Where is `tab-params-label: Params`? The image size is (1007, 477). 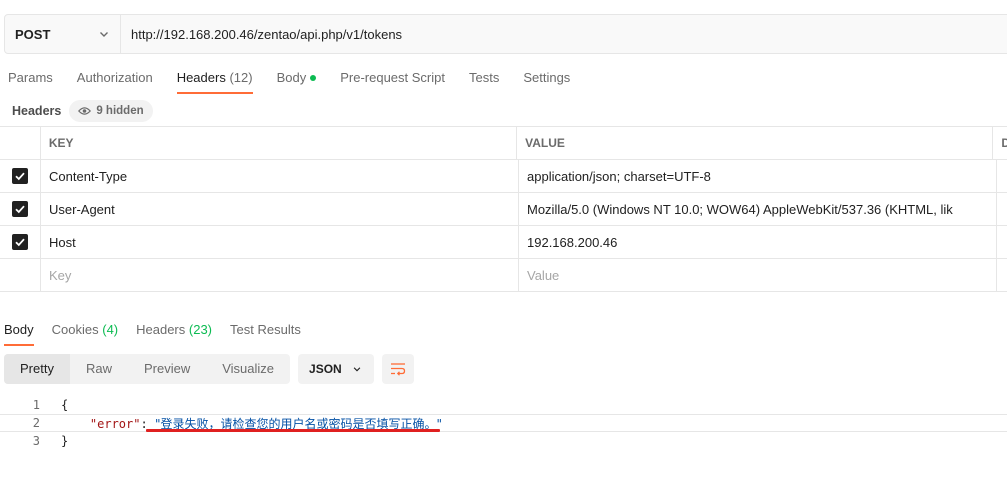 tab-params-label: Params is located at coordinates (30, 77).